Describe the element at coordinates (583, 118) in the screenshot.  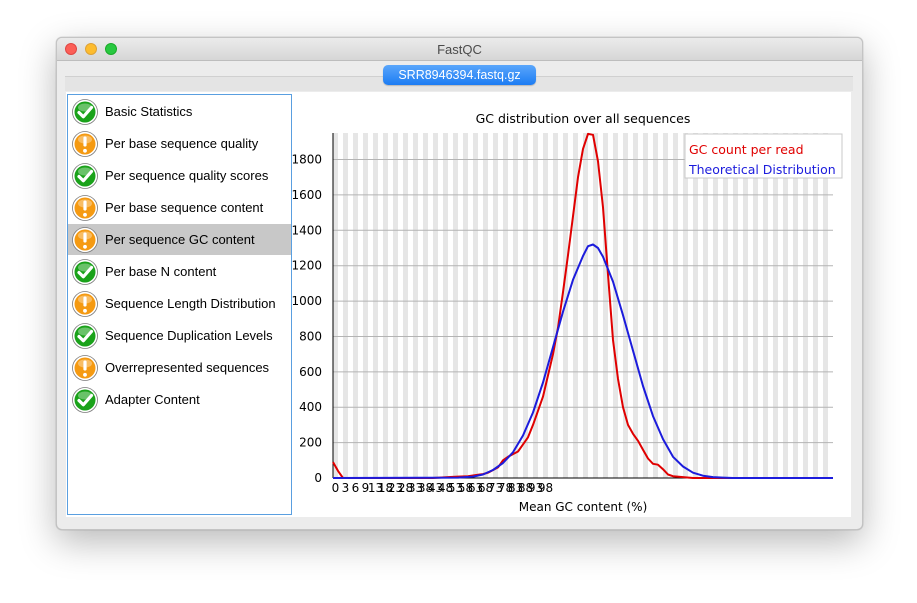
I see `chart-title: GC distribution over all sequences` at that location.